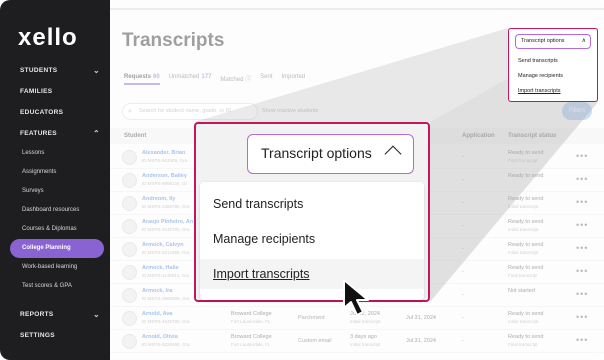  Describe the element at coordinates (55, 91) in the screenshot. I see `sidebar-item-families: FAMILIES` at that location.